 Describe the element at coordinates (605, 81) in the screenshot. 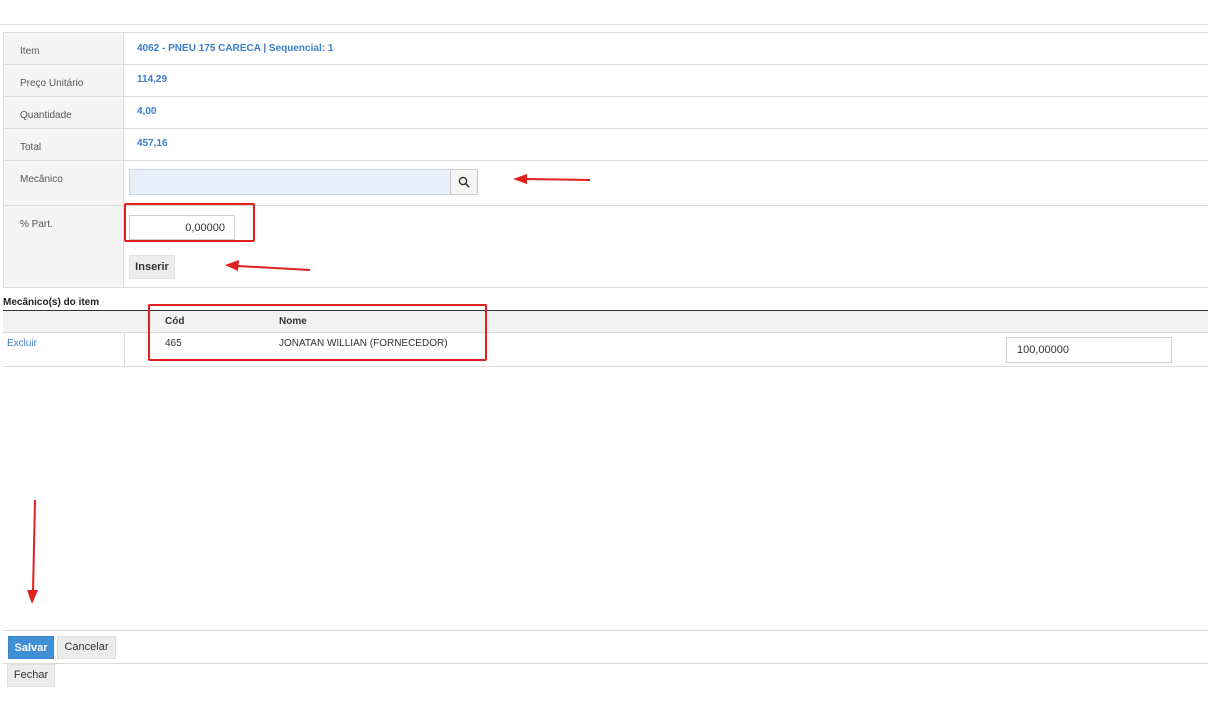

I see `row-unit-price: Preço Unitário 114,29` at that location.